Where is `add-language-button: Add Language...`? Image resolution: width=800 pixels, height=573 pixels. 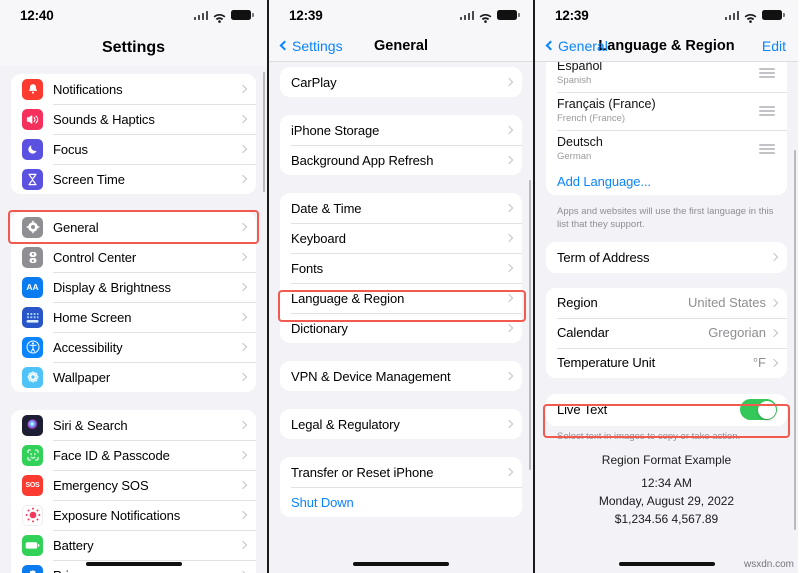 add-language-button: Add Language... is located at coordinates (666, 181).